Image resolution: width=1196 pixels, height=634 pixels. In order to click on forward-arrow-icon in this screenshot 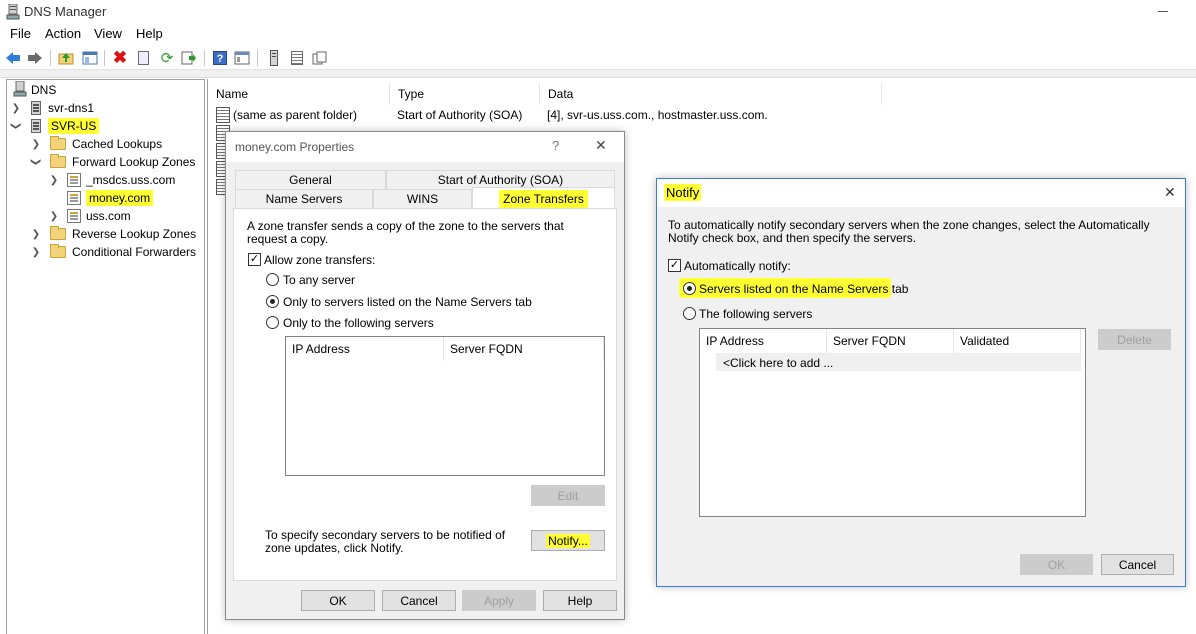, I will do `click(35, 58)`.